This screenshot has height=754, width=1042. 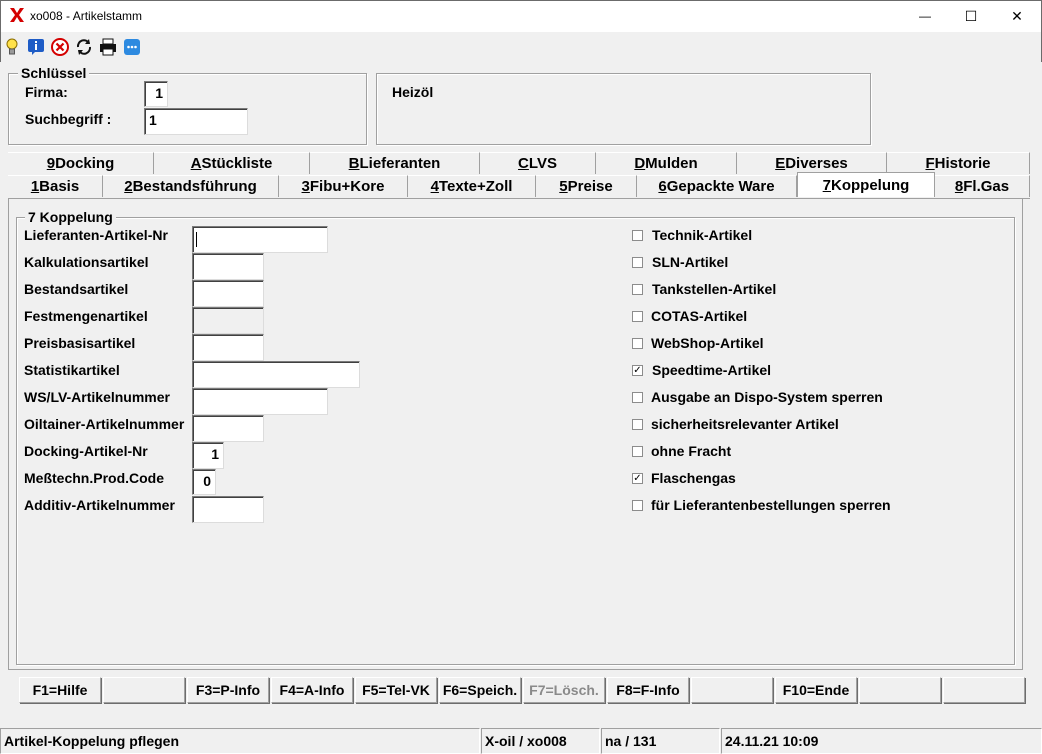 What do you see at coordinates (204, 482) in the screenshot?
I see `messtechn-prod-code-input: 0` at bounding box center [204, 482].